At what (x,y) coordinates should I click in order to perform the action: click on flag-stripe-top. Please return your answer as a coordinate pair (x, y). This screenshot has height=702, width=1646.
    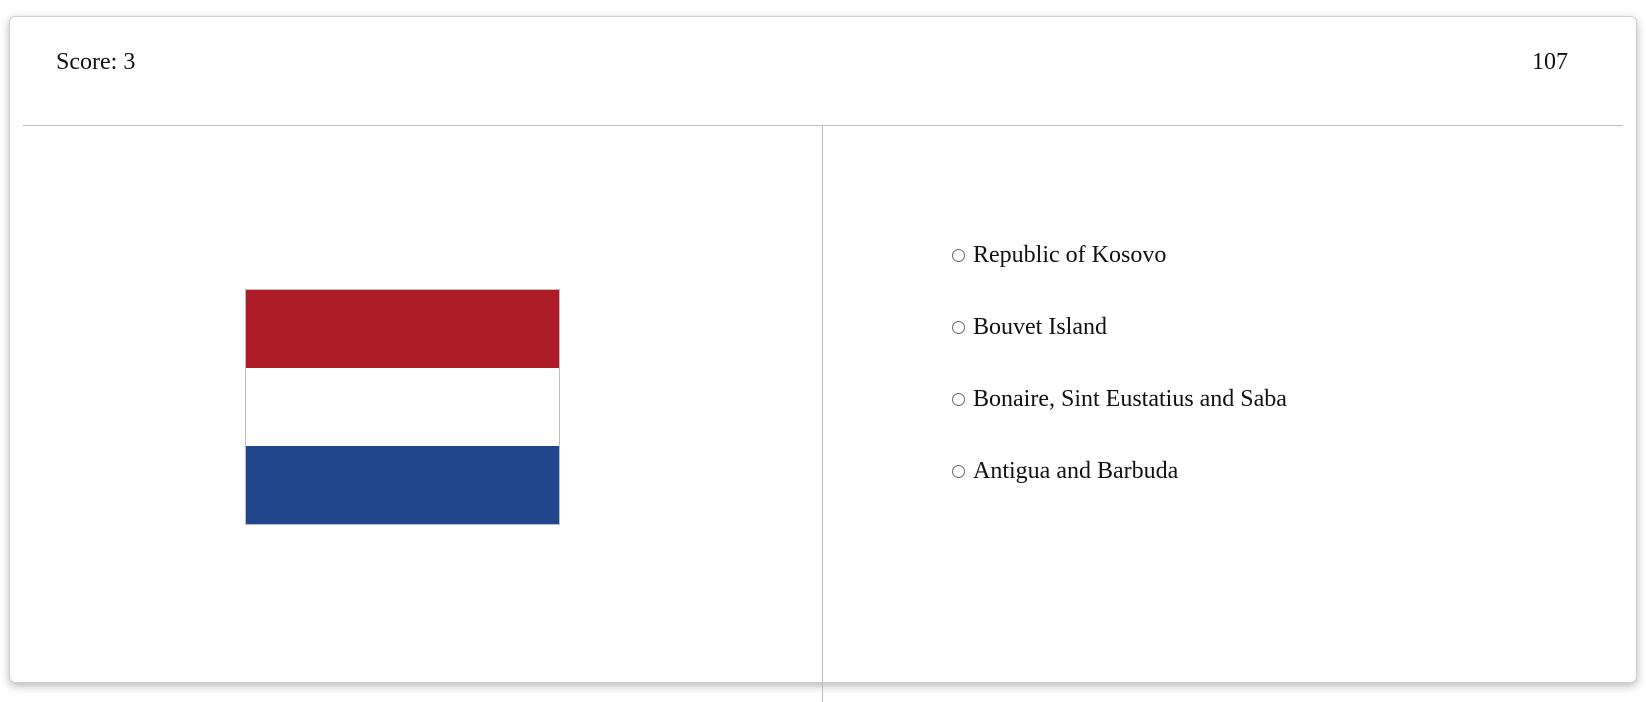
    Looking at the image, I should click on (402, 329).